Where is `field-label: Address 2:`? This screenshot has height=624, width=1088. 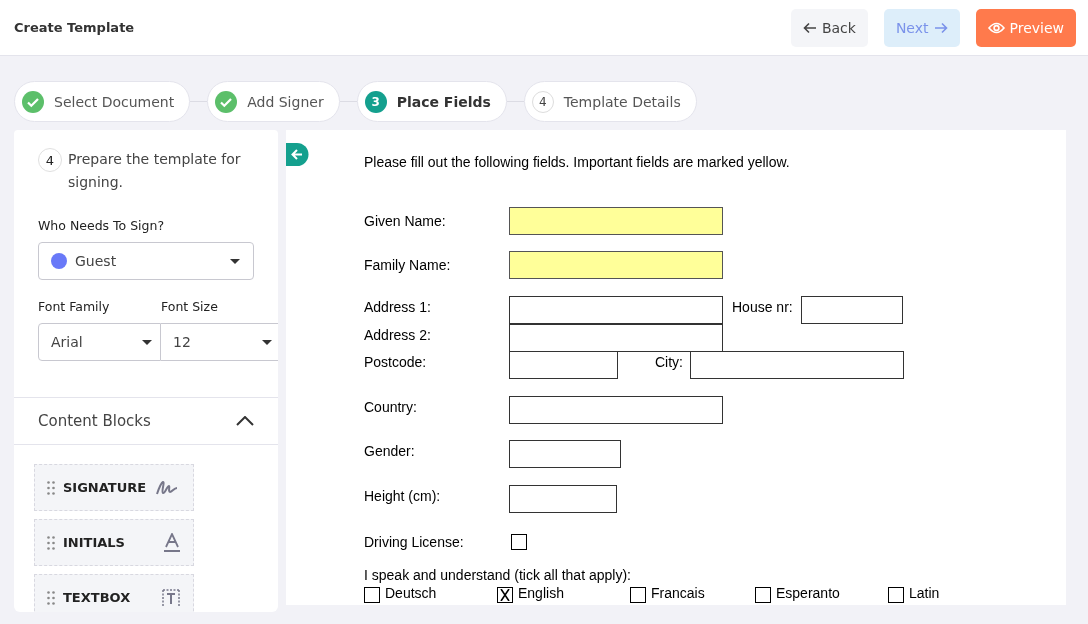 field-label: Address 2: is located at coordinates (397, 335).